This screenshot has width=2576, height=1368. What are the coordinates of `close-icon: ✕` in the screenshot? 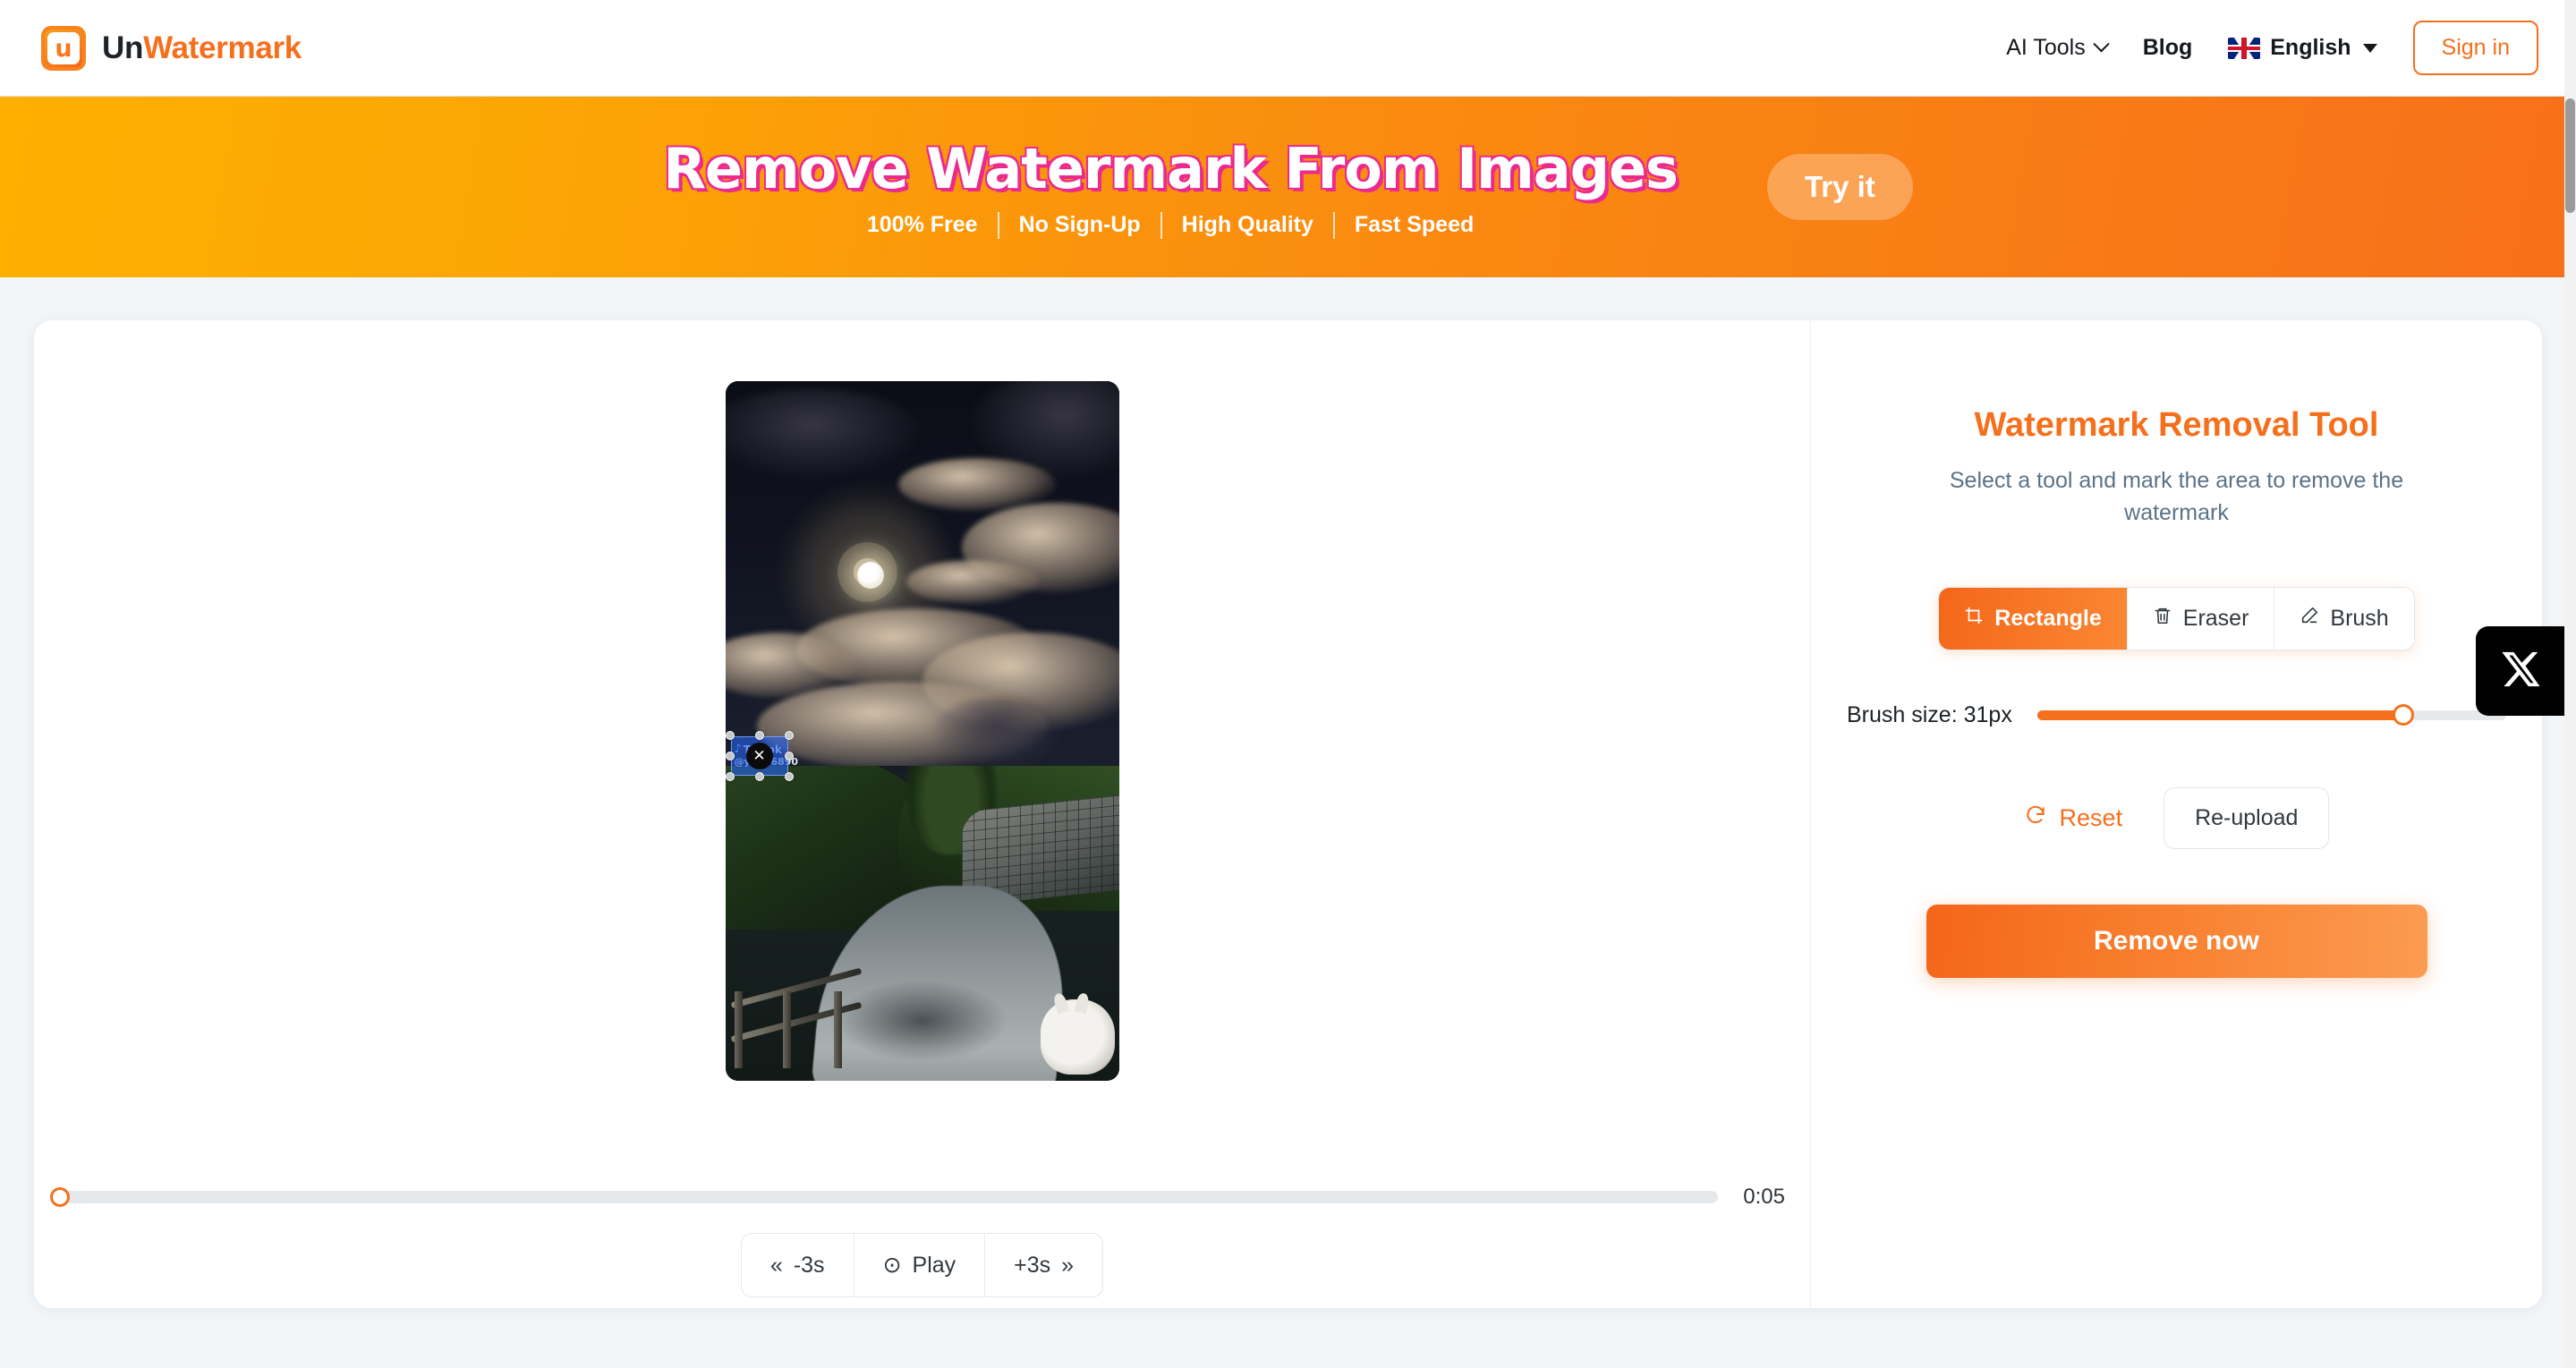 It's located at (759, 756).